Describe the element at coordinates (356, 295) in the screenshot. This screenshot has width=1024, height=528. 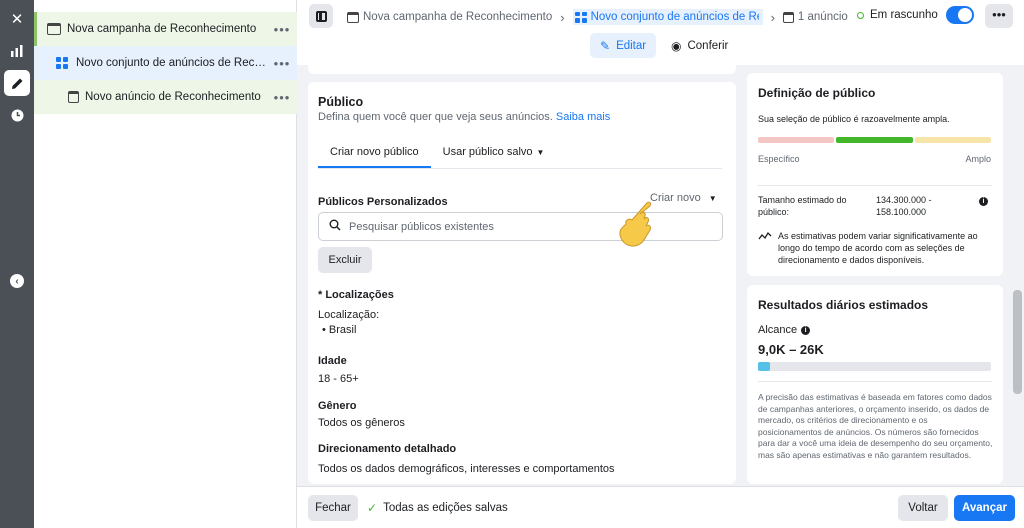
I see `locations-label: * Localizações` at that location.